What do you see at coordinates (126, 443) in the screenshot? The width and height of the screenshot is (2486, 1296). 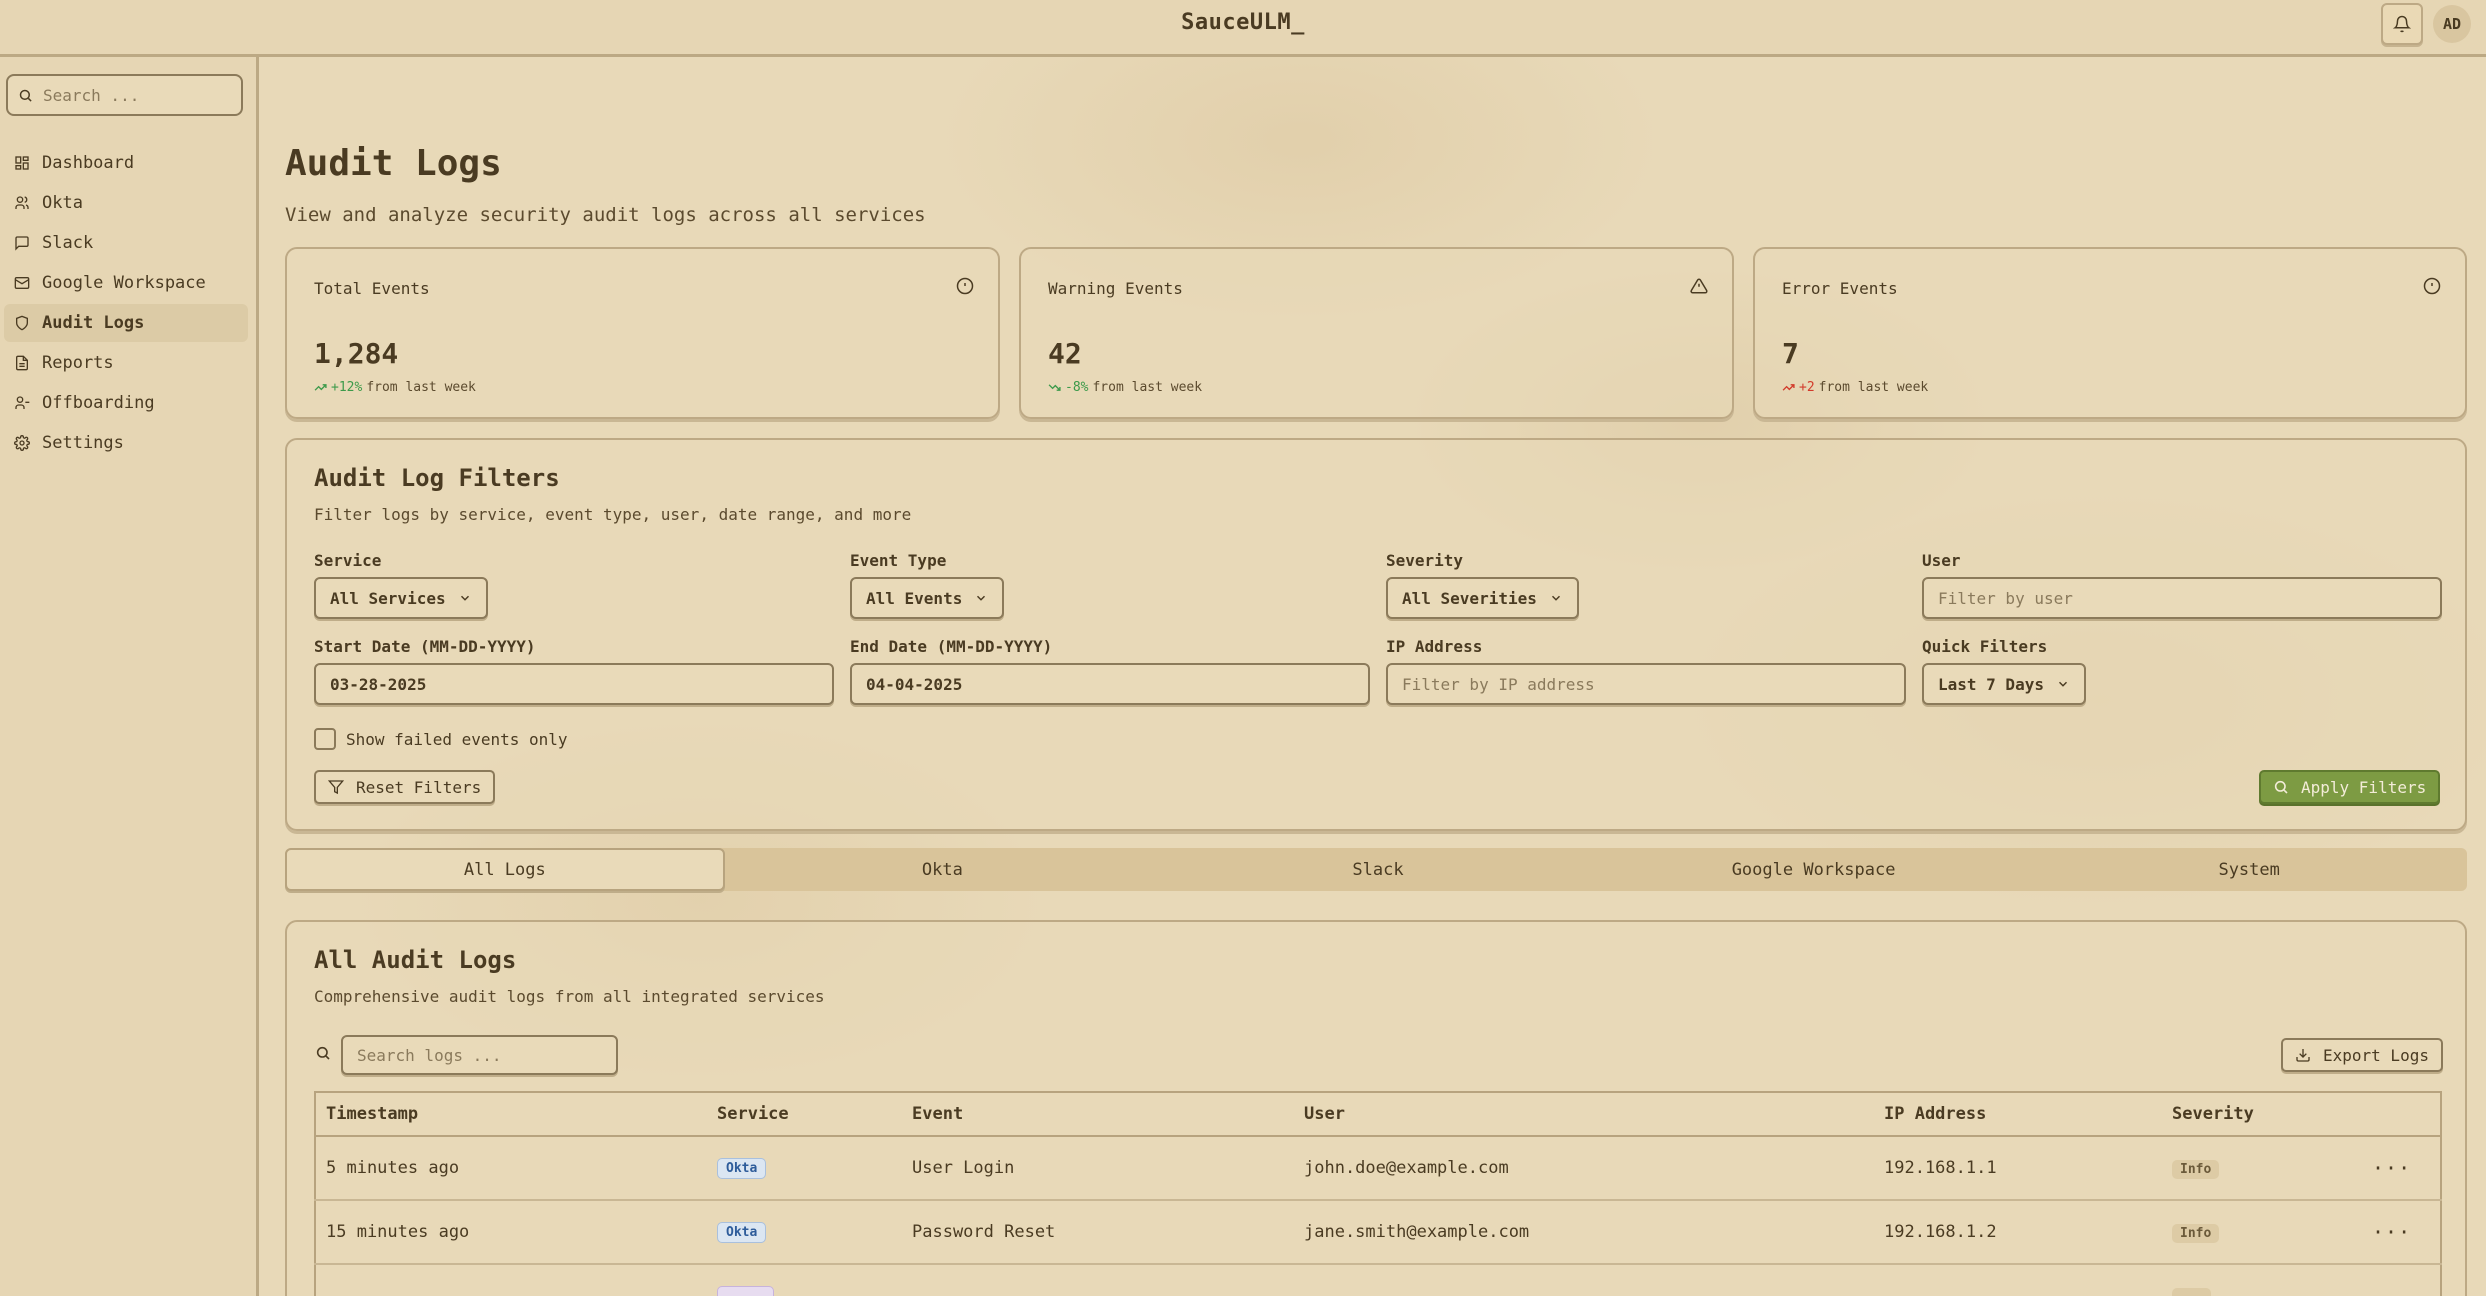 I see `sidebar-item-settings: Settings` at bounding box center [126, 443].